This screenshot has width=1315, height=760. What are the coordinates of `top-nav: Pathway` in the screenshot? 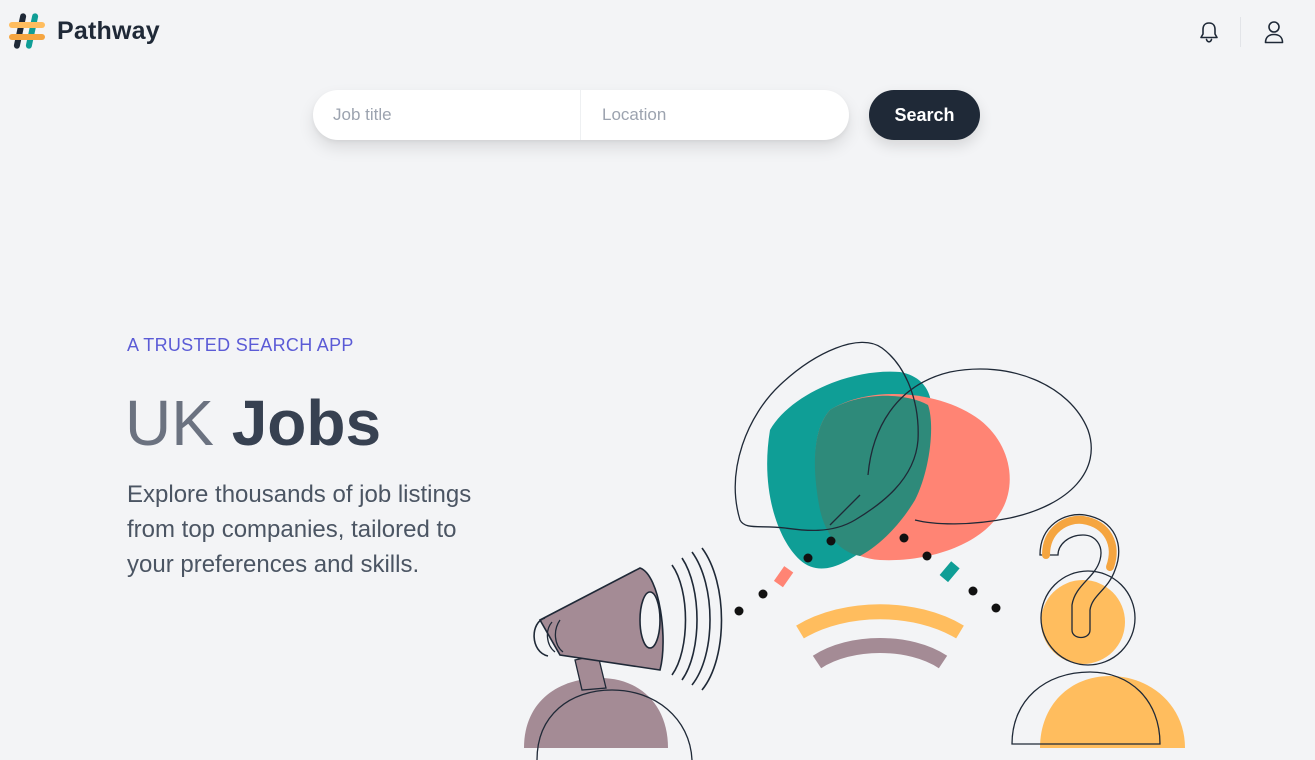 It's located at (657, 32).